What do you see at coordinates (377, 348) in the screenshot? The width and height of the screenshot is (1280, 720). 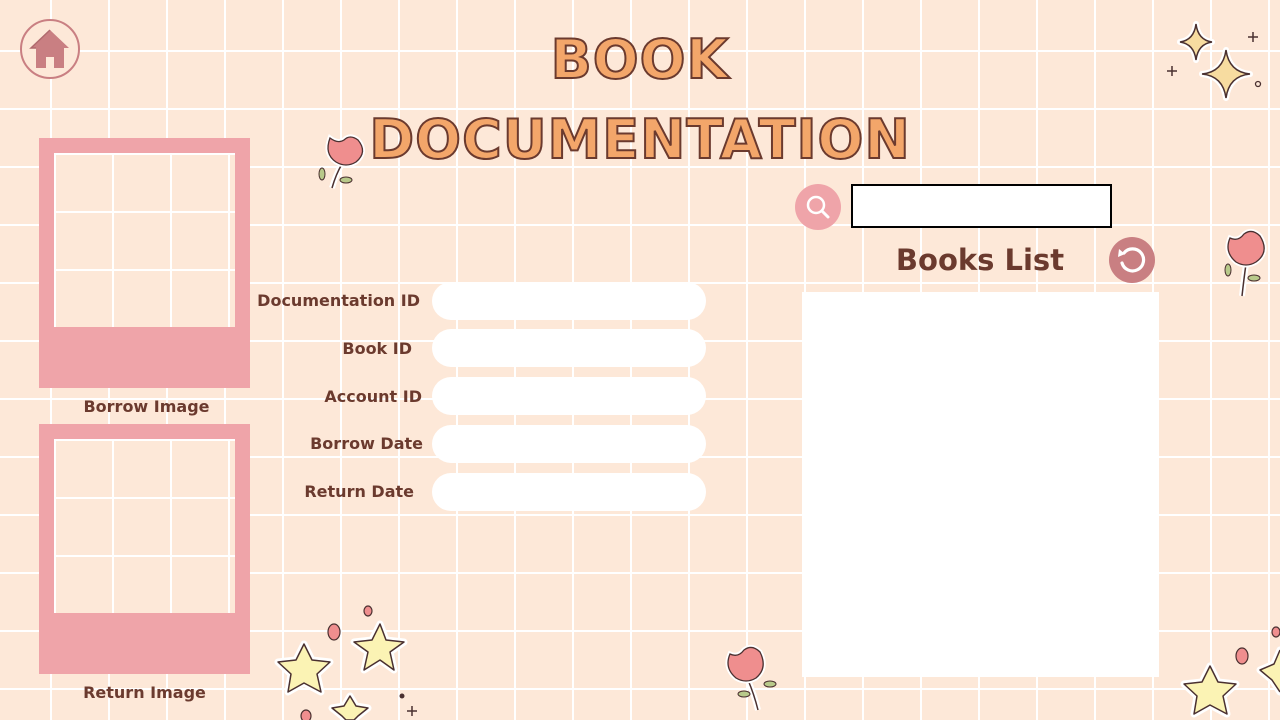 I see `book-id-label: Book ID` at bounding box center [377, 348].